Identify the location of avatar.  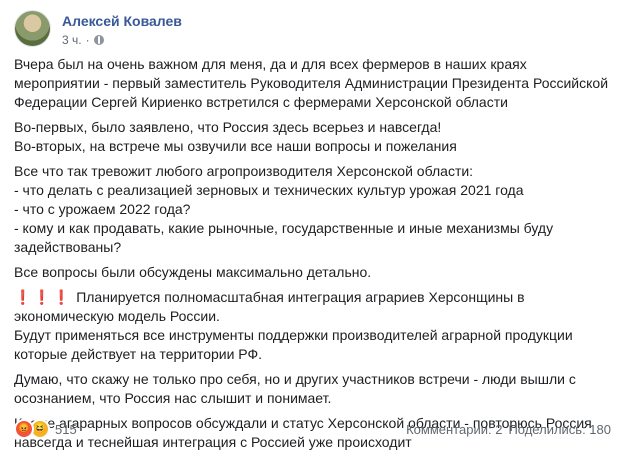
(32, 28).